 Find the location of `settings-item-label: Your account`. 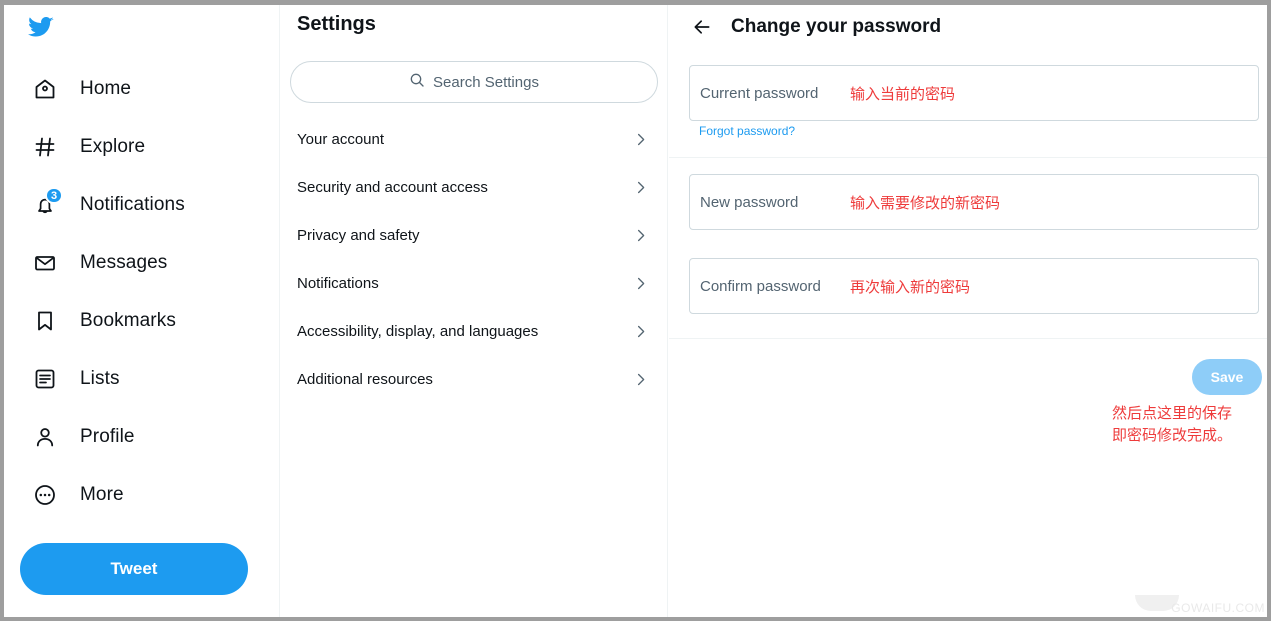

settings-item-label: Your account is located at coordinates (341, 139).